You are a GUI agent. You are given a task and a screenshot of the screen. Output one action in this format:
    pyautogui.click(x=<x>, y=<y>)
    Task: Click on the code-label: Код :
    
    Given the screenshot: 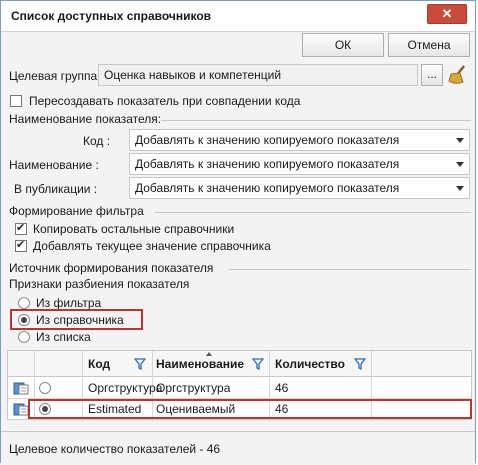 What is the action you would take?
    pyautogui.click(x=97, y=141)
    